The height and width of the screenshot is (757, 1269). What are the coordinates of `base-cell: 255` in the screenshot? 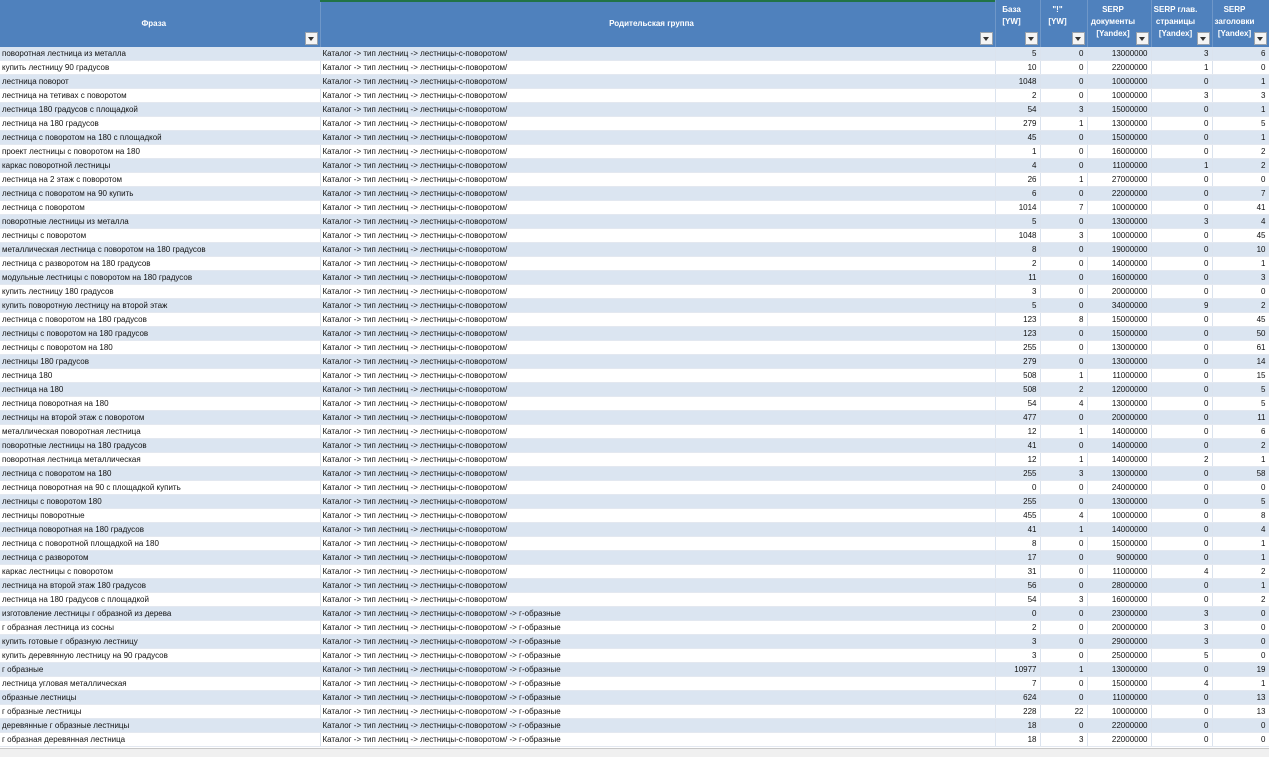 It's located at (1018, 347).